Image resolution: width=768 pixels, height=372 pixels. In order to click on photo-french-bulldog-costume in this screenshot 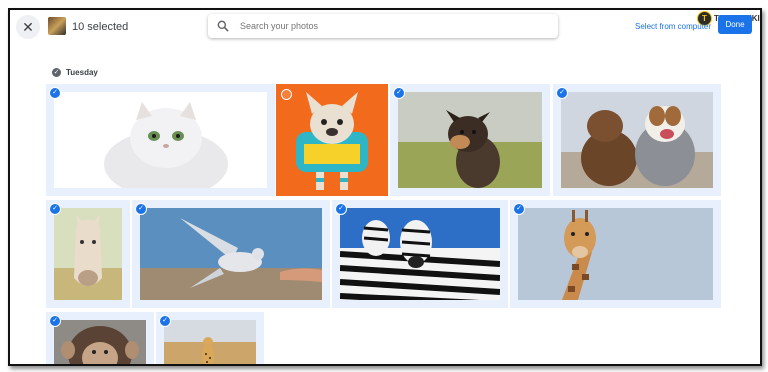, I will do `click(332, 140)`.